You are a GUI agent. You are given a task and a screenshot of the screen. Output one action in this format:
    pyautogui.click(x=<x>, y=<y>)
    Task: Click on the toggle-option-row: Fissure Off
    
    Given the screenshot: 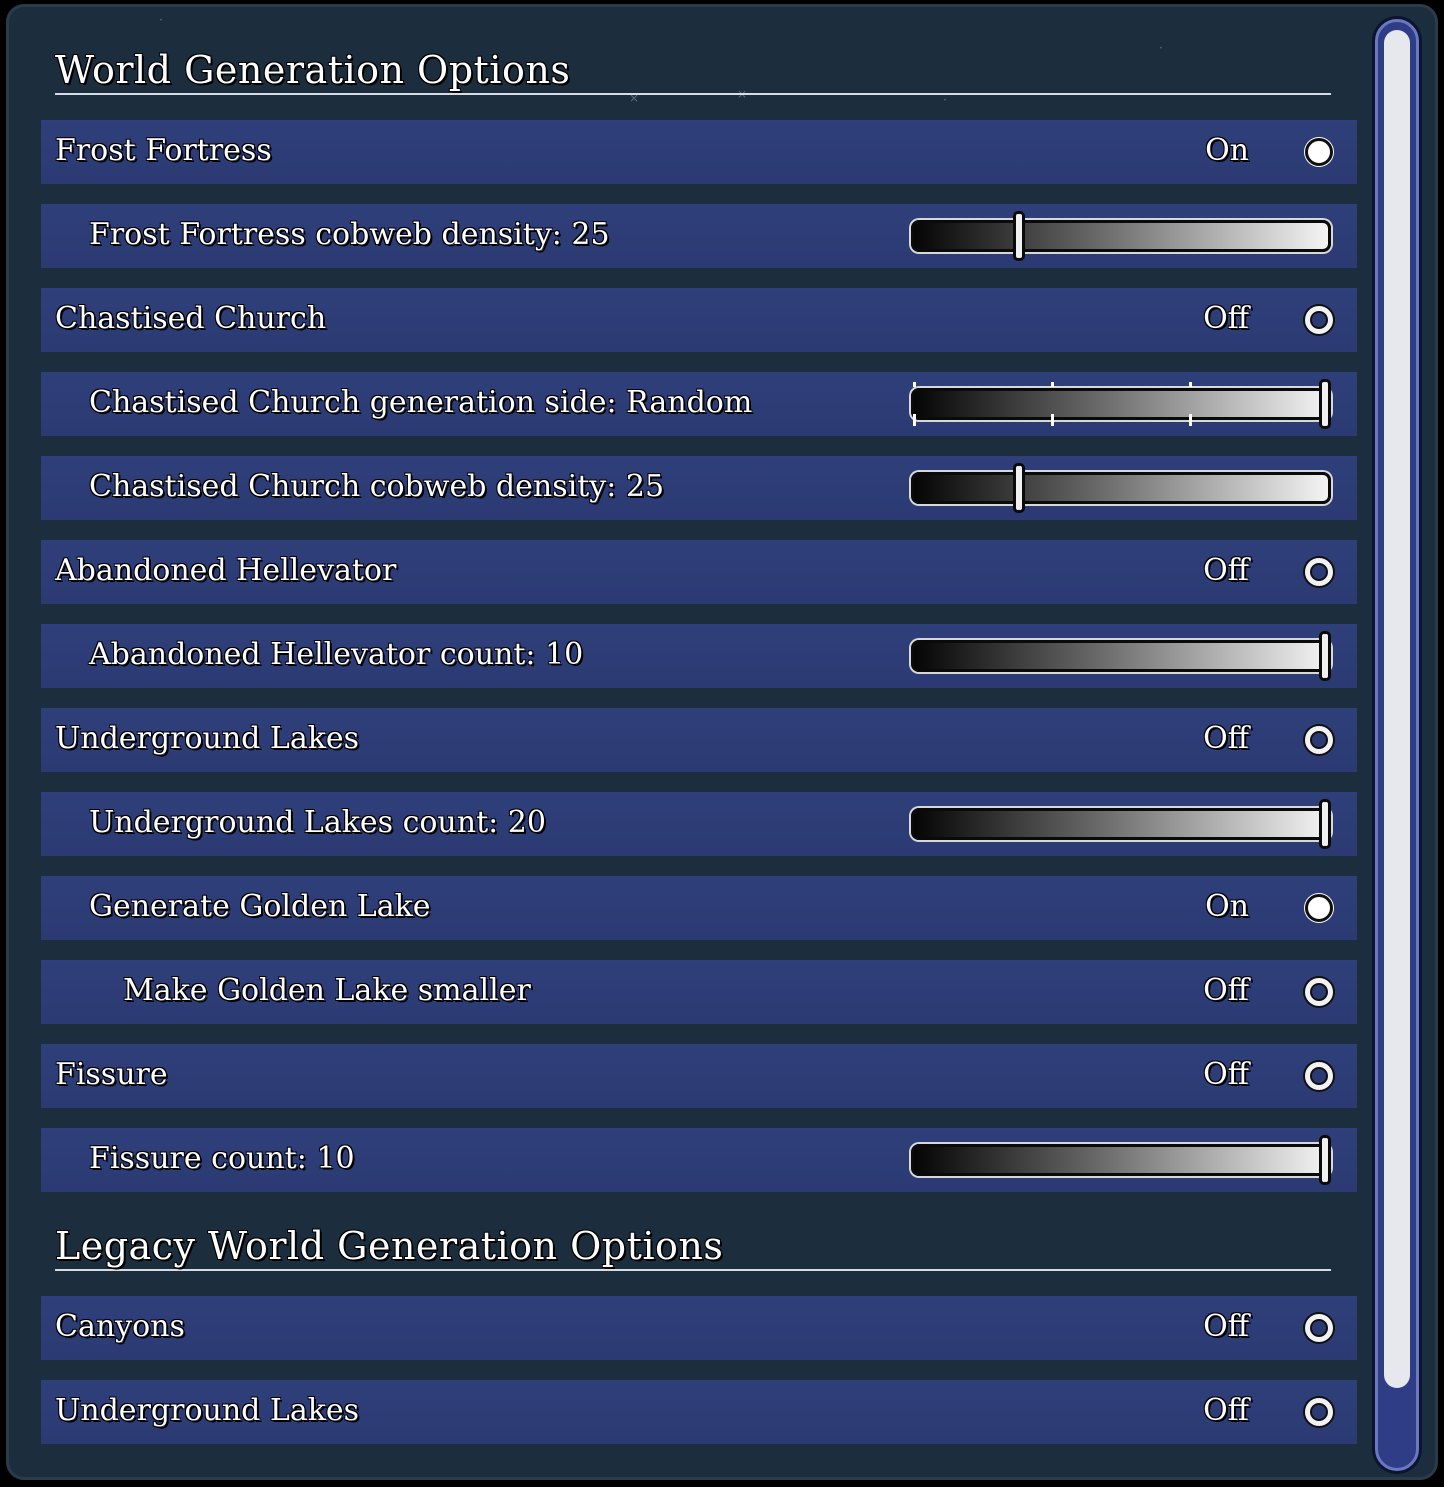 What is the action you would take?
    pyautogui.click(x=699, y=1076)
    